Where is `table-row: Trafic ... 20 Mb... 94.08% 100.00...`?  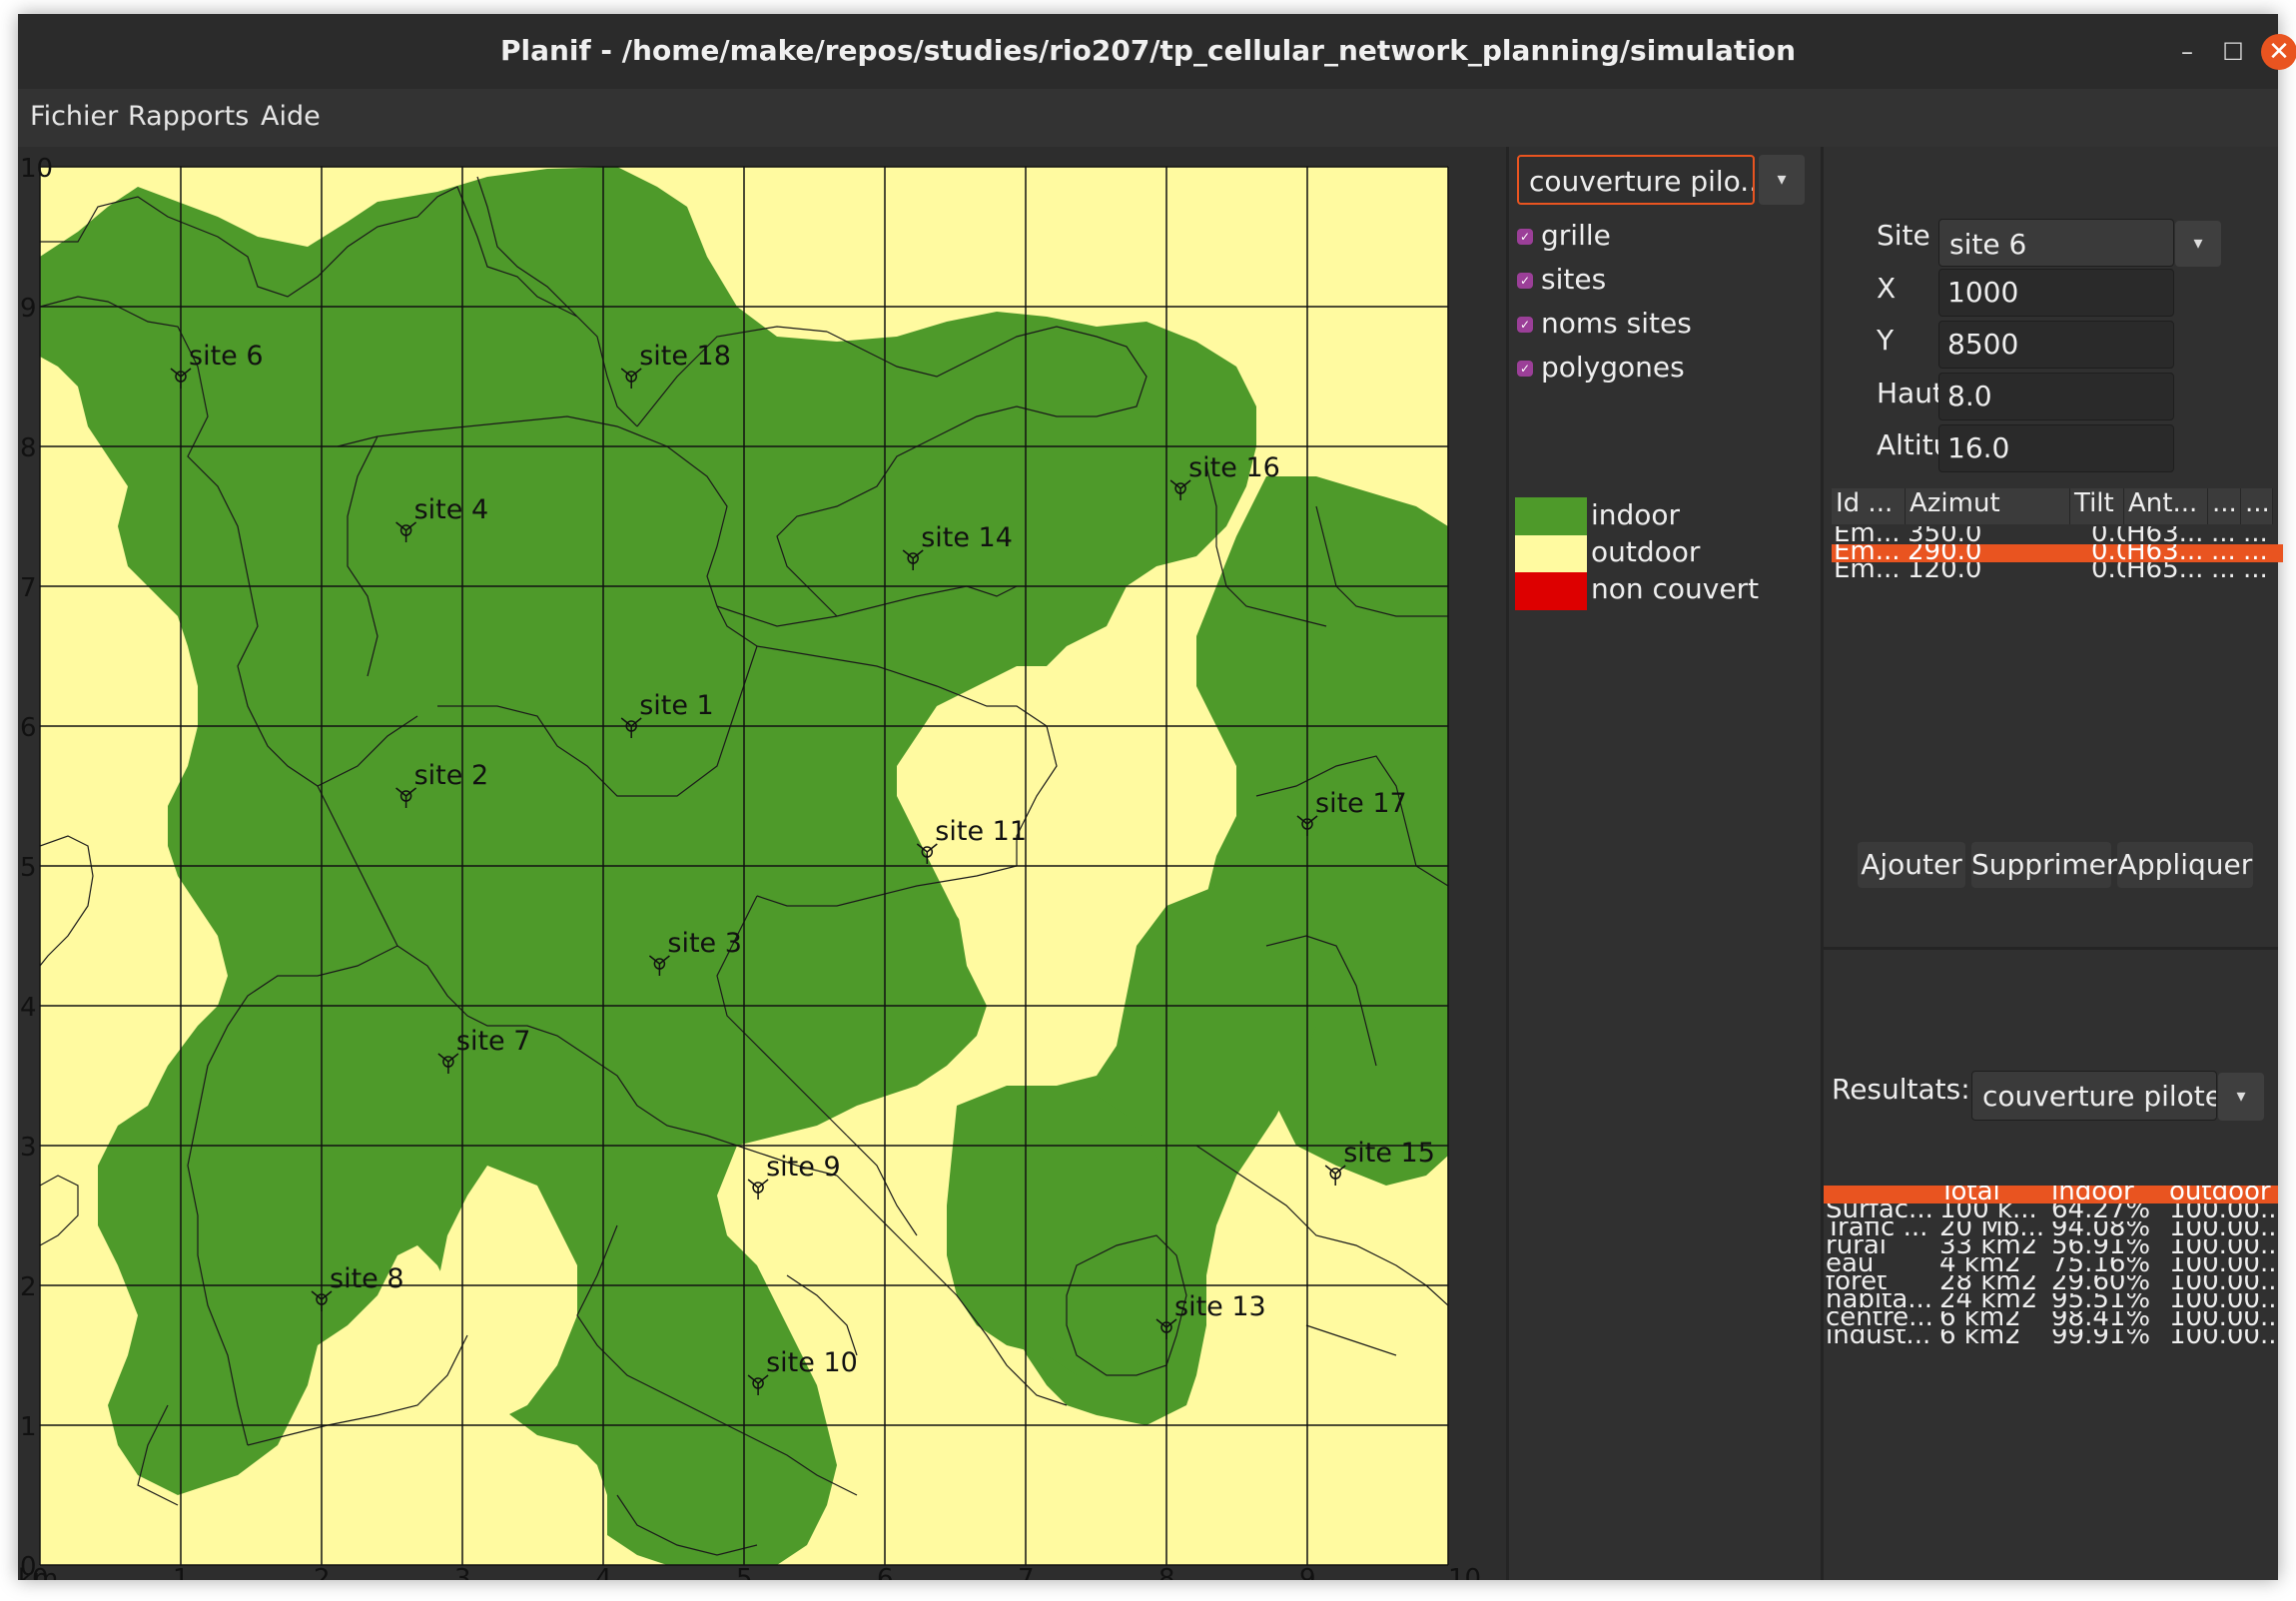 table-row: Trafic ... 20 Mb... 94.08% 100.00... is located at coordinates (2051, 1230).